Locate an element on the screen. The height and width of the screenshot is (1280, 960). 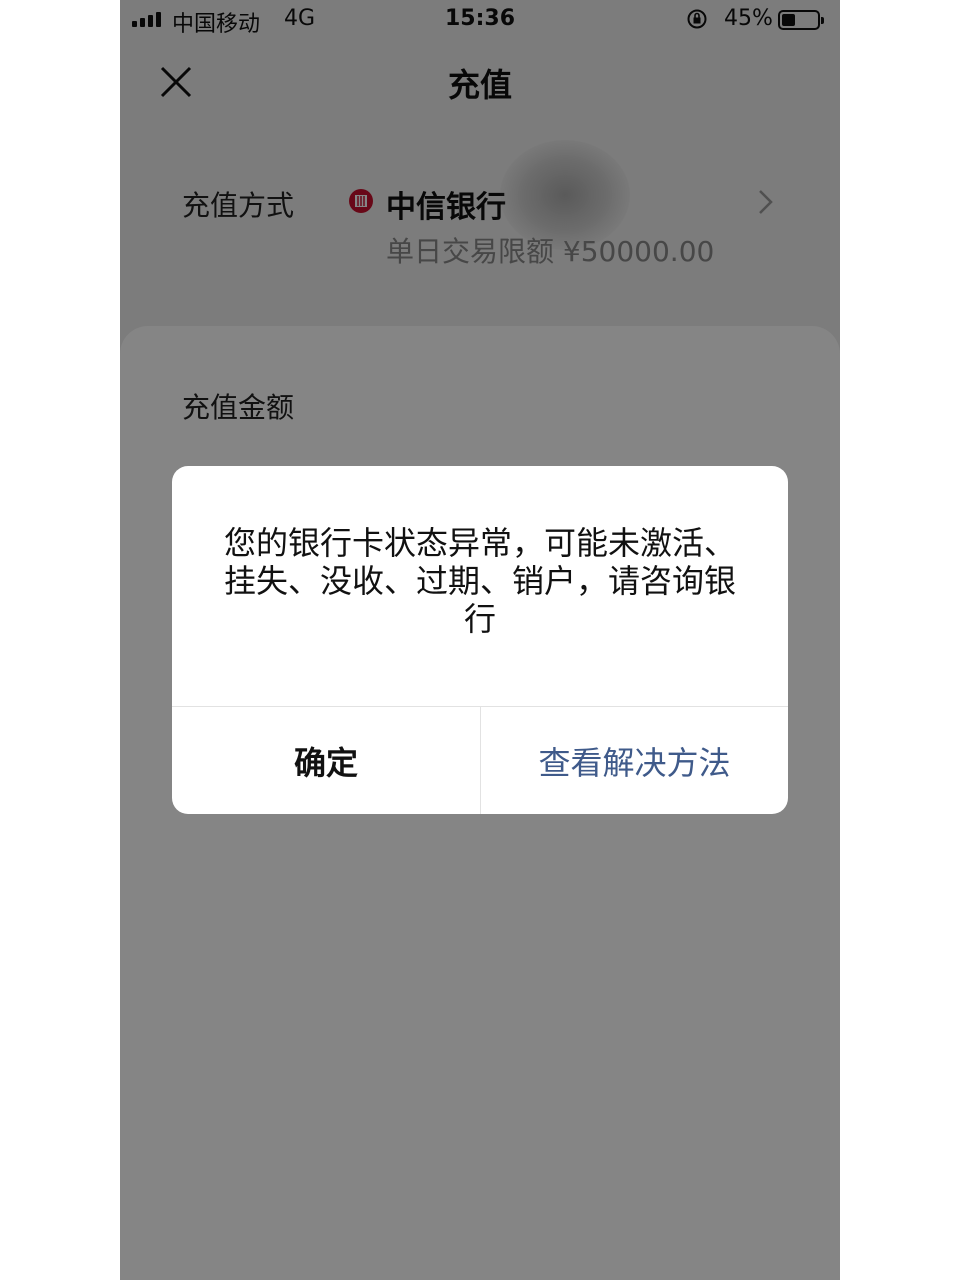
dialog-message: 您的银行卡状态异常，可能未激活、挂失、没收、过期、销户，请咨询银行 is located at coordinates (479, 581).